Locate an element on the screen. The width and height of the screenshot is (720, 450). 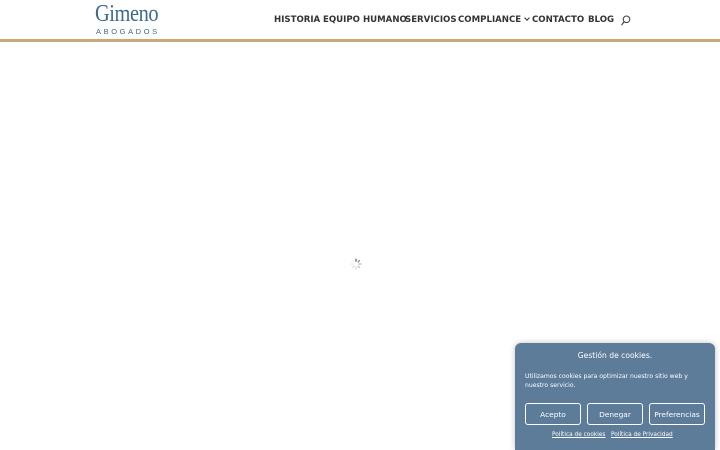
nav-item-servicios: SERVICIOS is located at coordinates (431, 20).